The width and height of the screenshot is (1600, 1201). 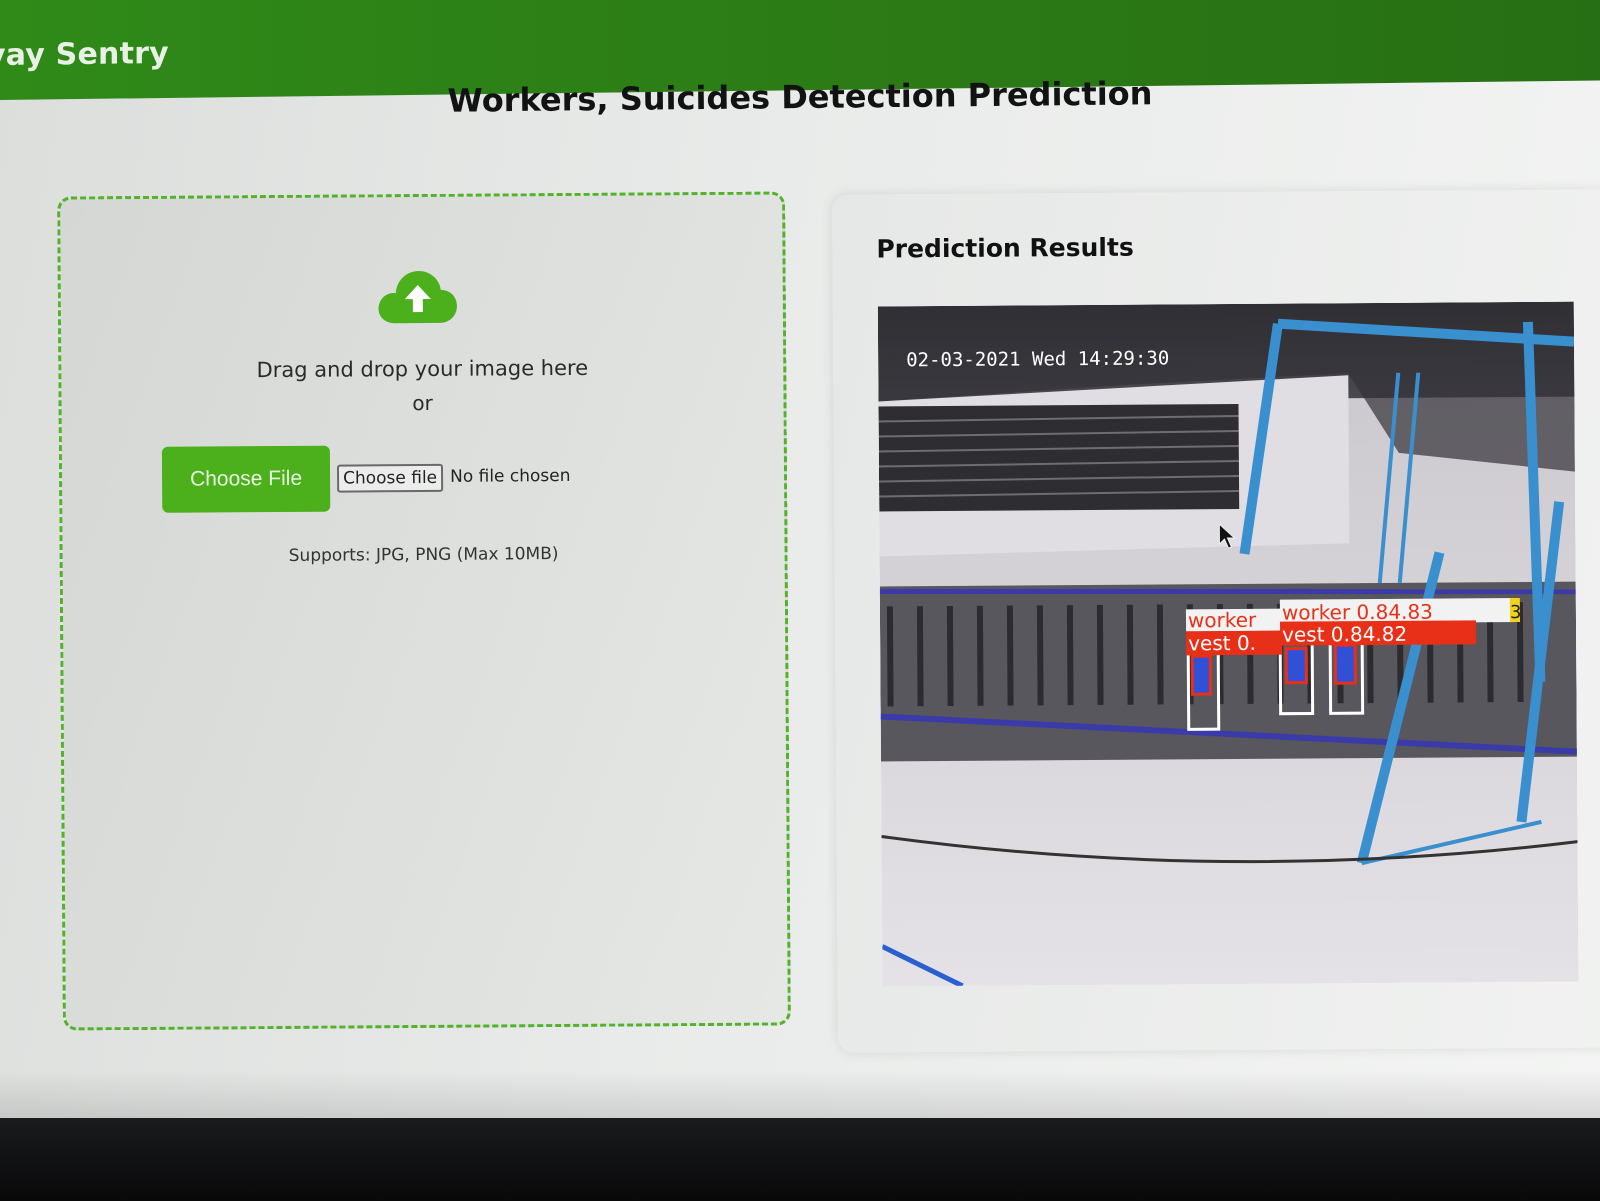 I want to click on native-file-input-button: Choose file, so click(x=390, y=478).